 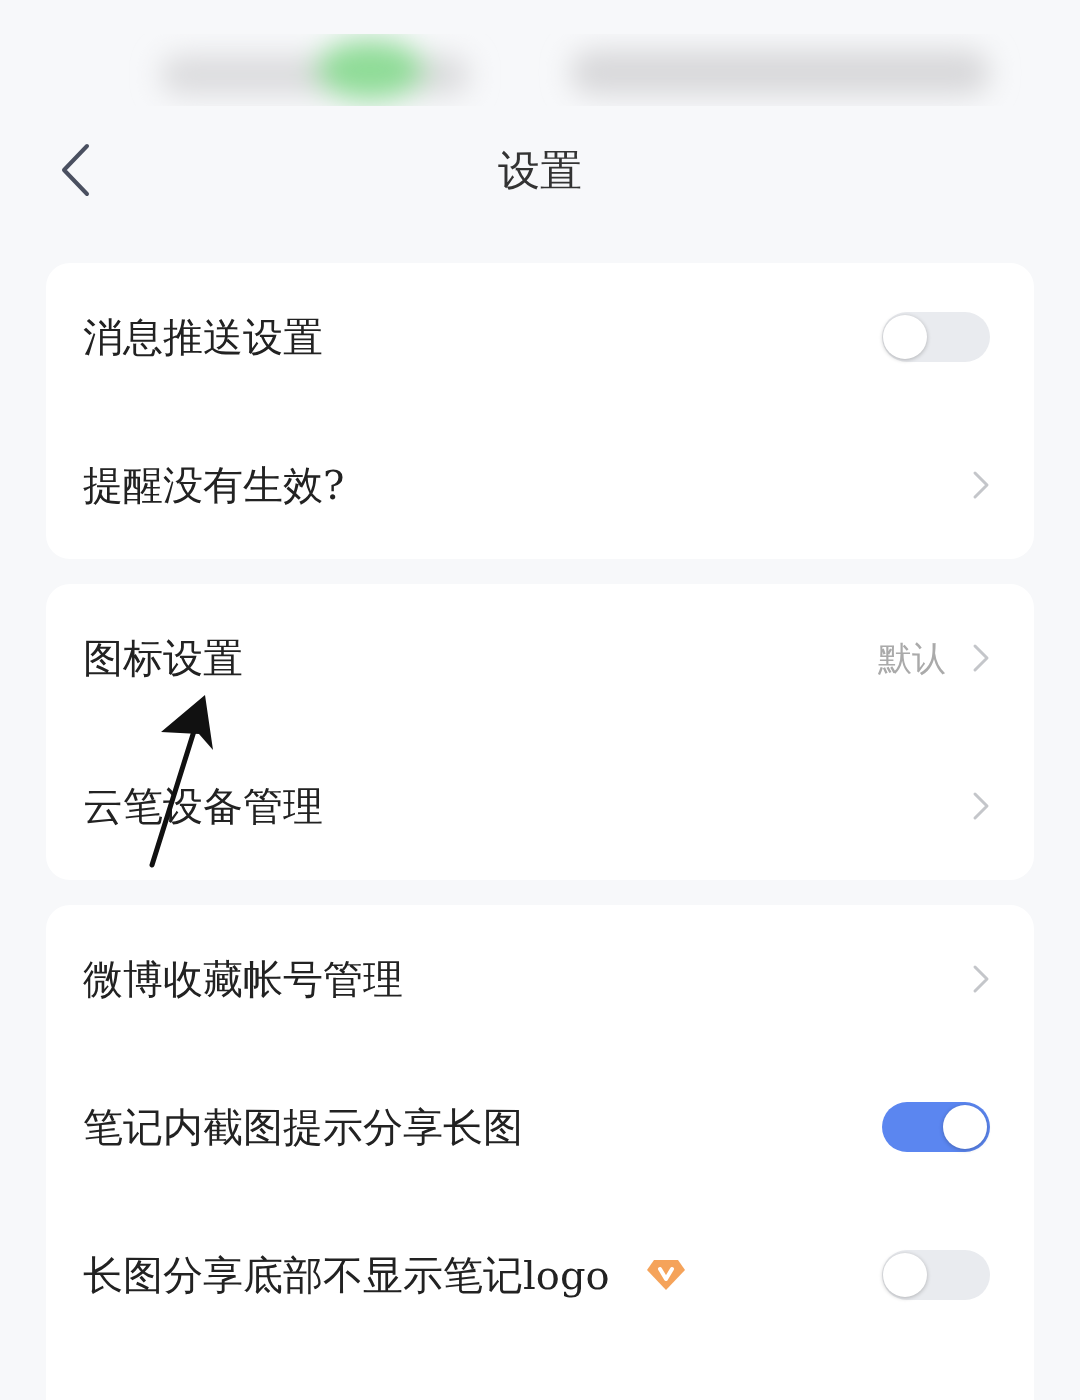 What do you see at coordinates (540, 1127) in the screenshot?
I see `settings-row: 笔记内截图提示分享长图` at bounding box center [540, 1127].